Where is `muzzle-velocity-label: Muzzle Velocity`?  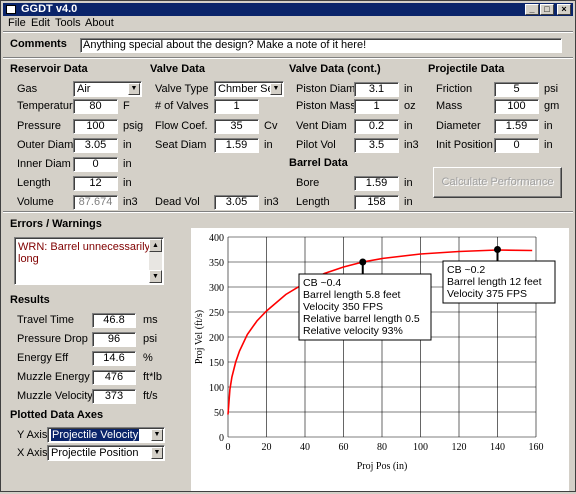 muzzle-velocity-label: Muzzle Velocity is located at coordinates (55, 396).